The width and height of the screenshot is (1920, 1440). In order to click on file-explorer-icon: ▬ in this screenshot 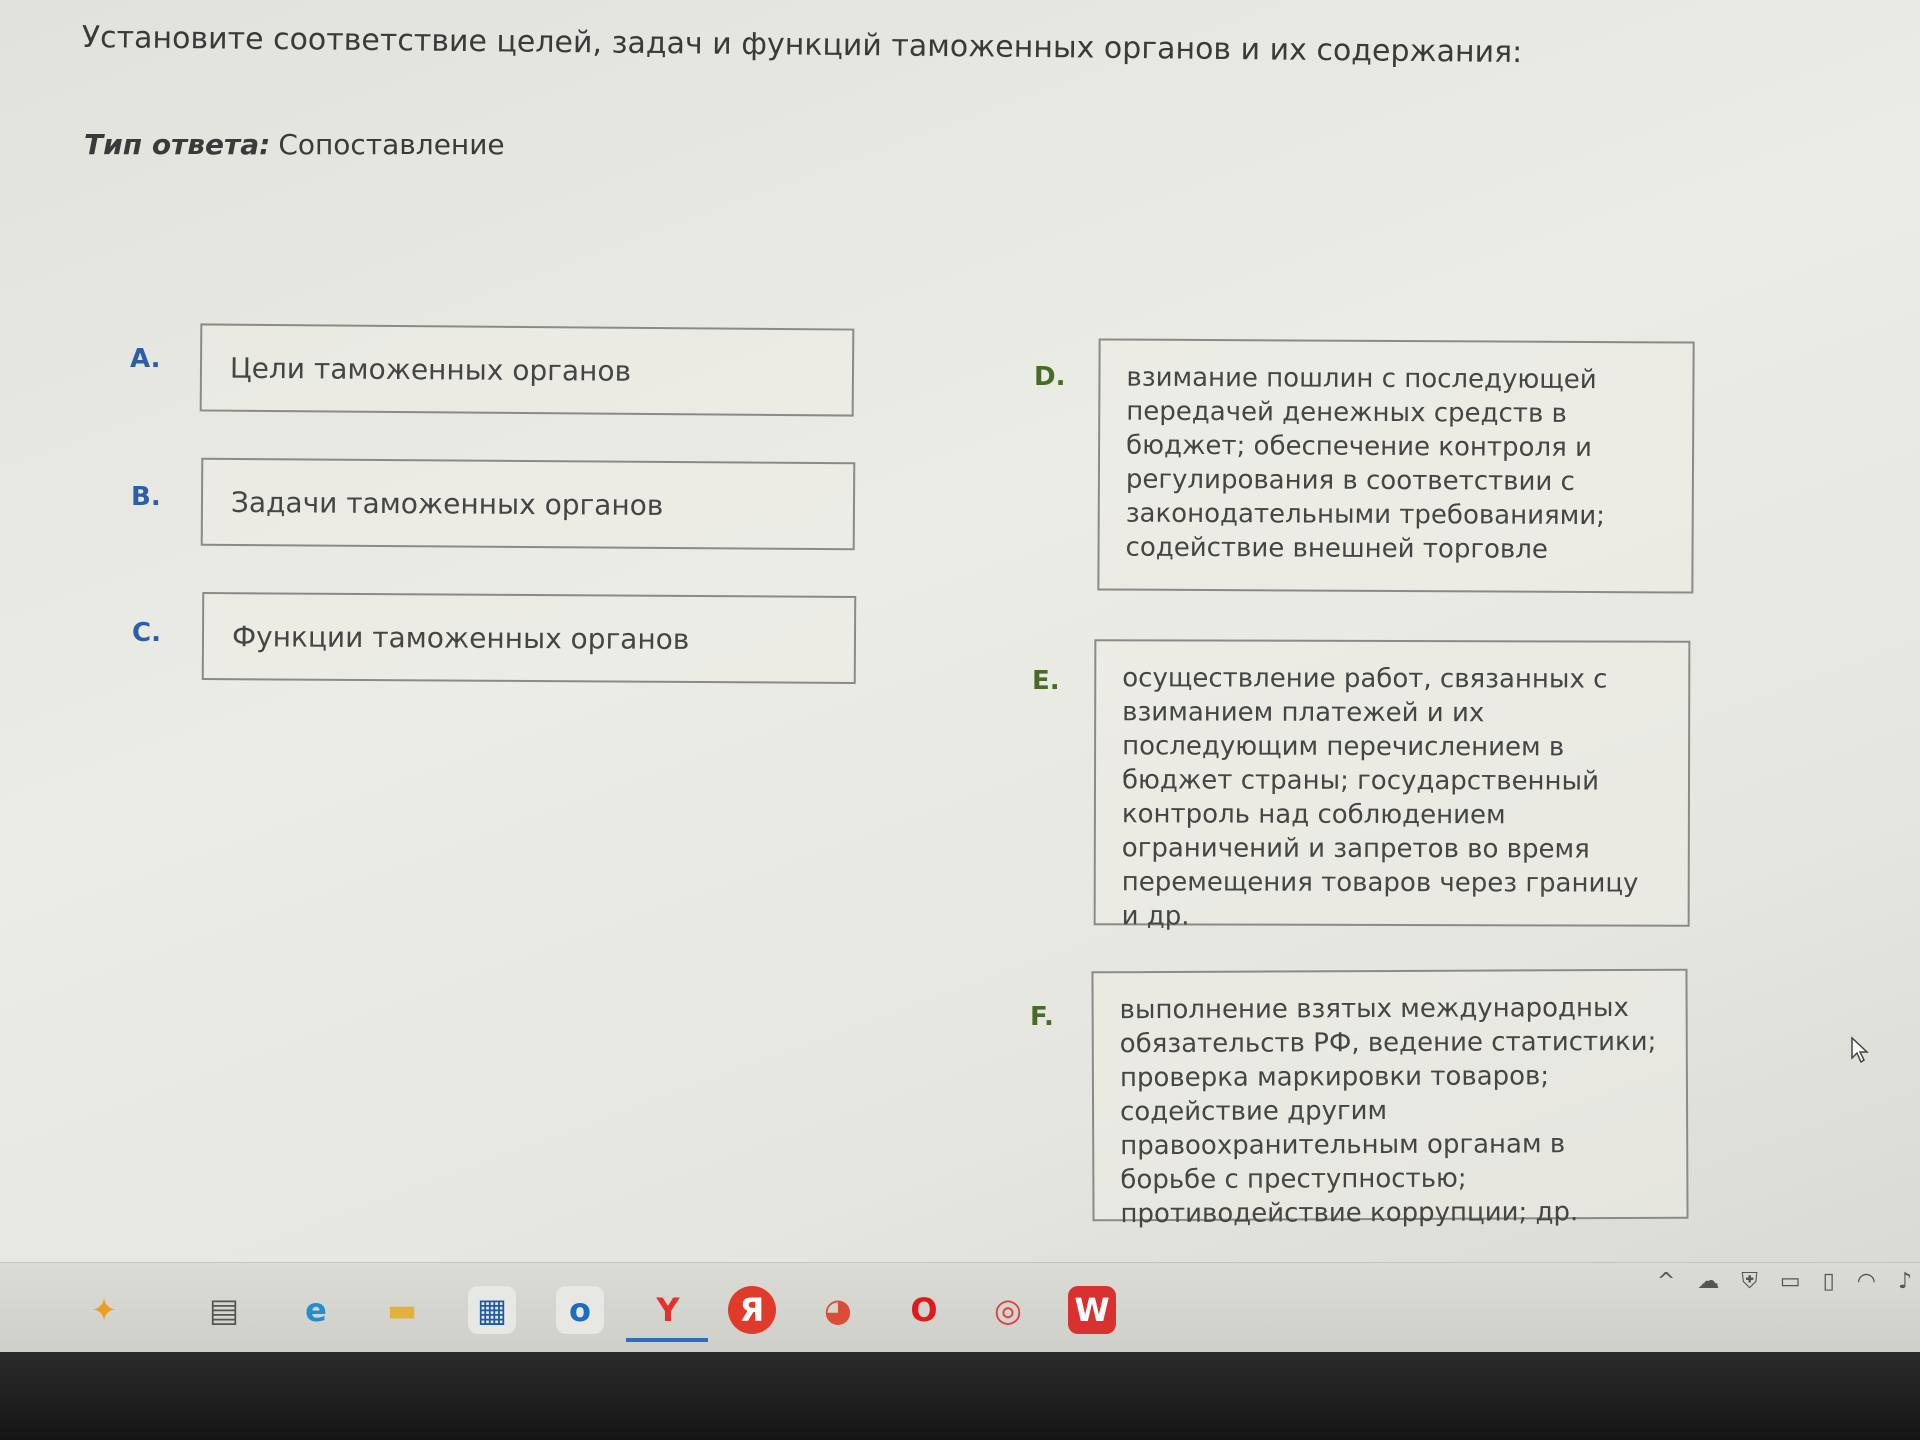, I will do `click(402, 1310)`.